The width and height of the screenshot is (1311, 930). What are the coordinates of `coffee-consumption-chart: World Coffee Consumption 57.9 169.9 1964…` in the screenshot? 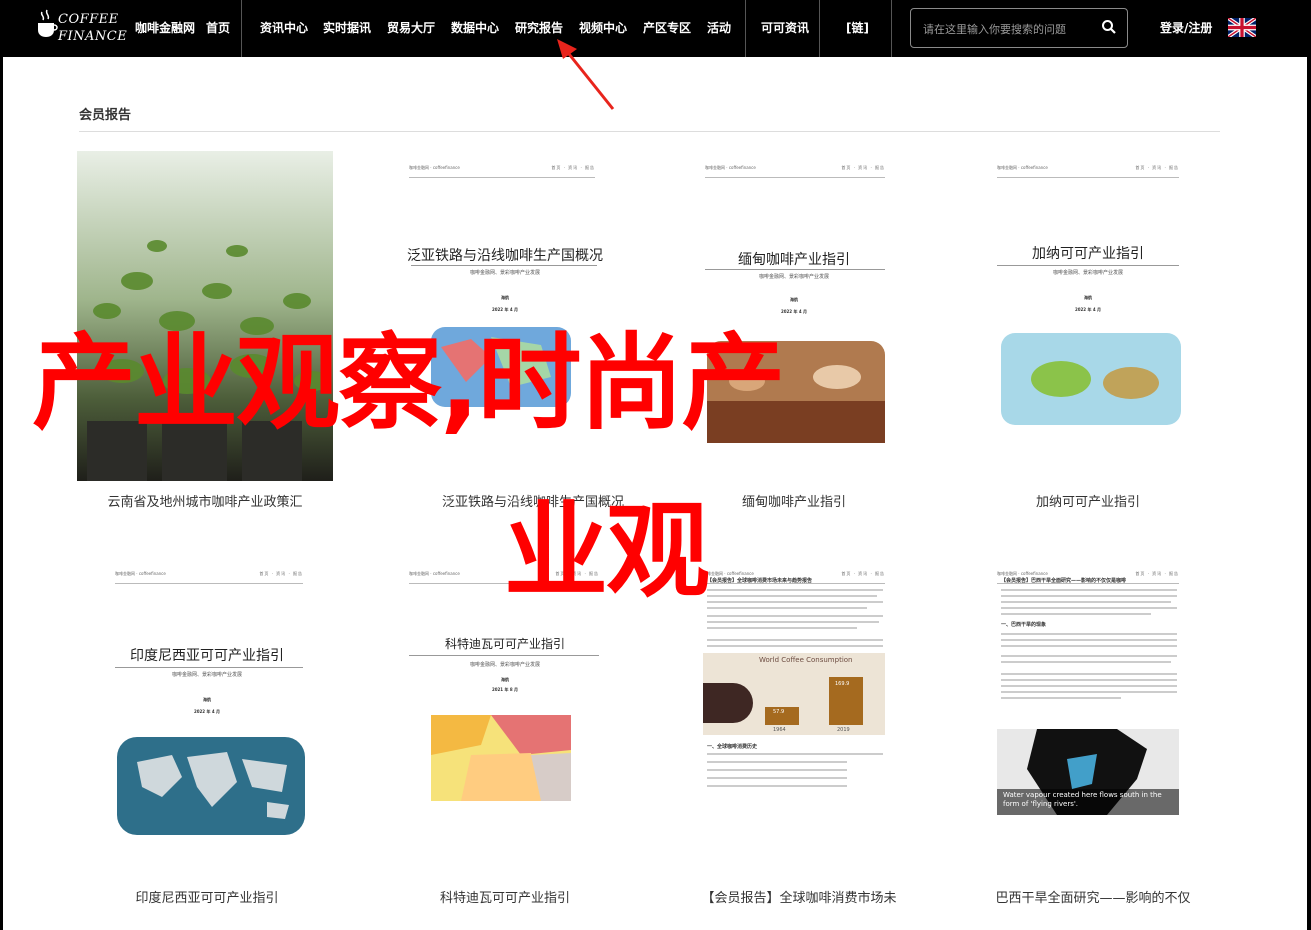 It's located at (794, 694).